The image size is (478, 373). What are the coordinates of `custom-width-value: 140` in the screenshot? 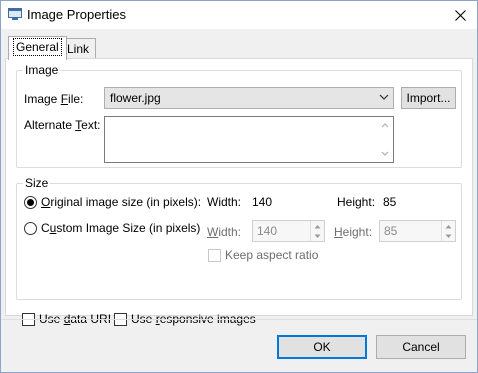 It's located at (267, 231).